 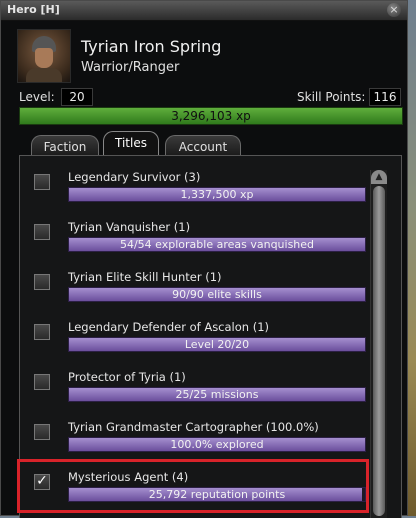 I want to click on title-row: Legendary Survivor (3) 1,337,500 xp, so click(x=194, y=185).